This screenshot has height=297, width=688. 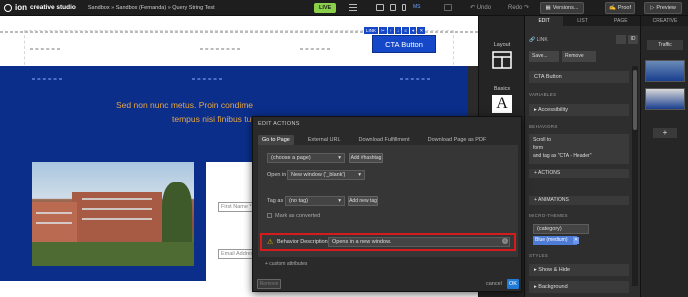 I want to click on add-page-button: +, so click(x=665, y=133).